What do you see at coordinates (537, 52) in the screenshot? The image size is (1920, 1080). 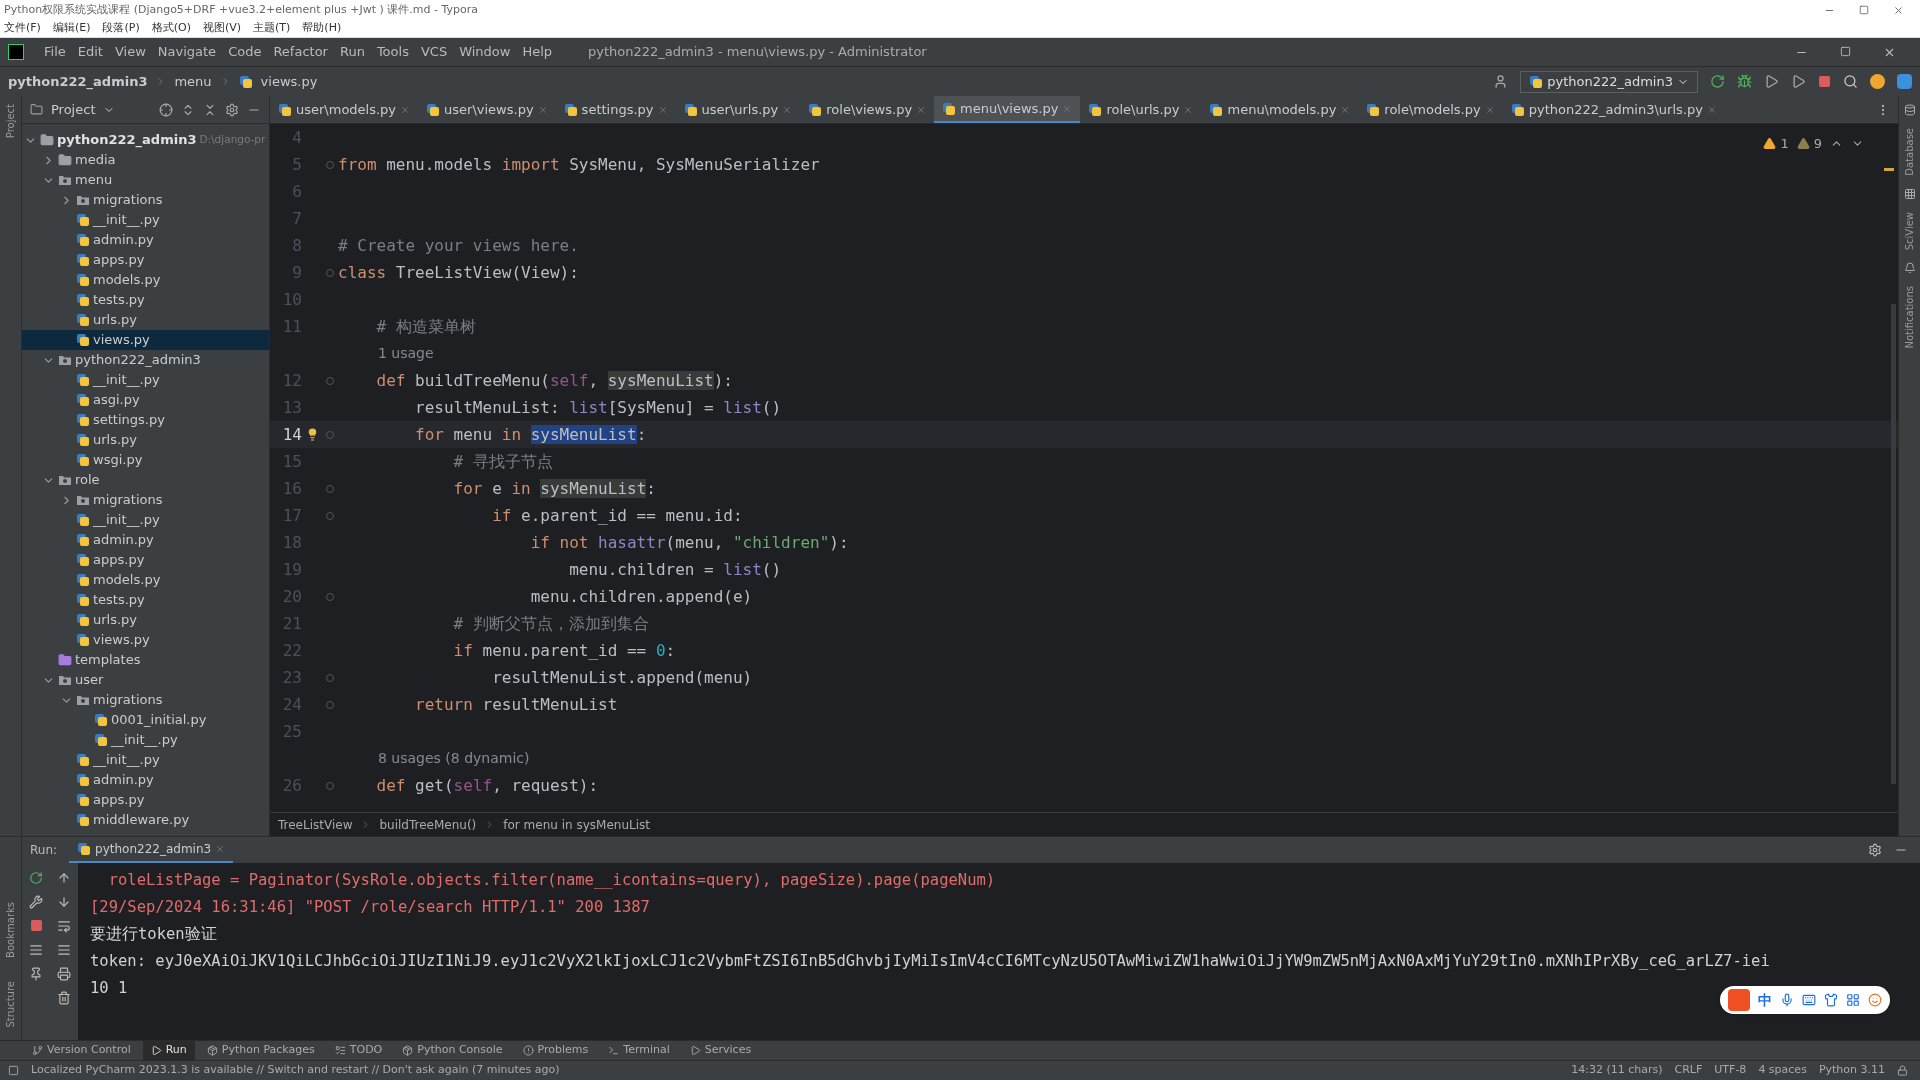 I see `menubar-entry: Help` at bounding box center [537, 52].